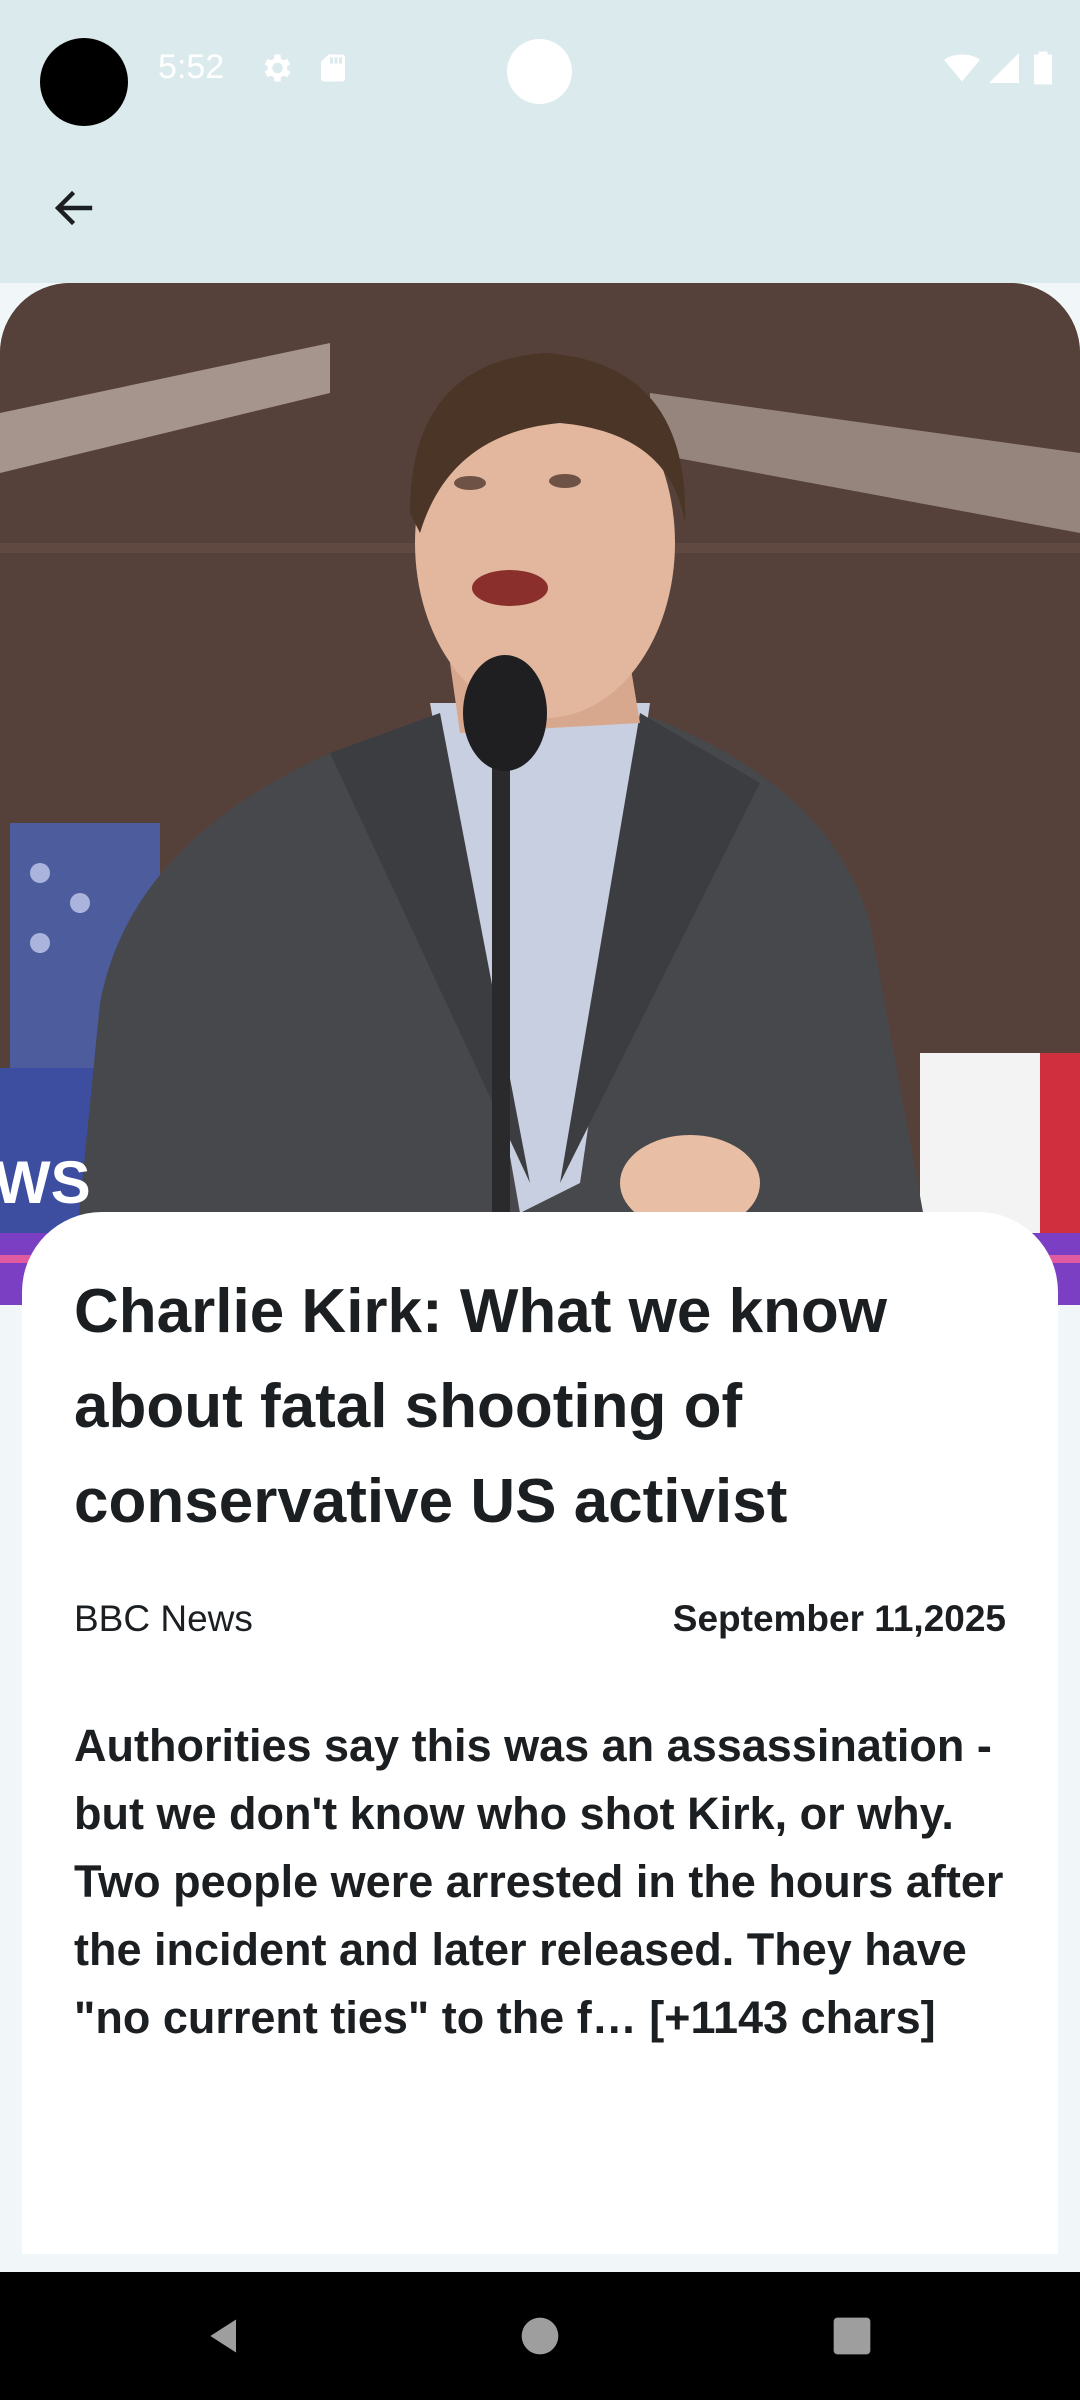 The height and width of the screenshot is (2400, 1080). I want to click on sd-card-icon, so click(333, 68).